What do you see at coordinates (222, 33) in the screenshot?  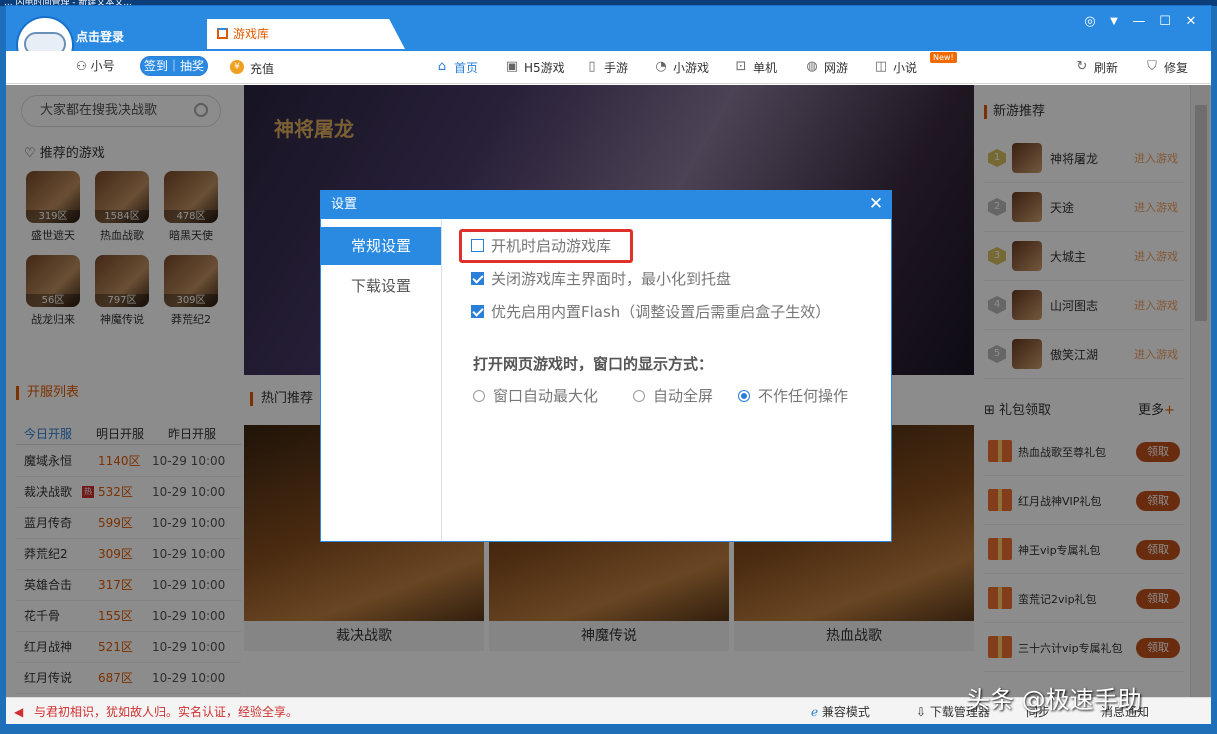 I see `home-icon` at bounding box center [222, 33].